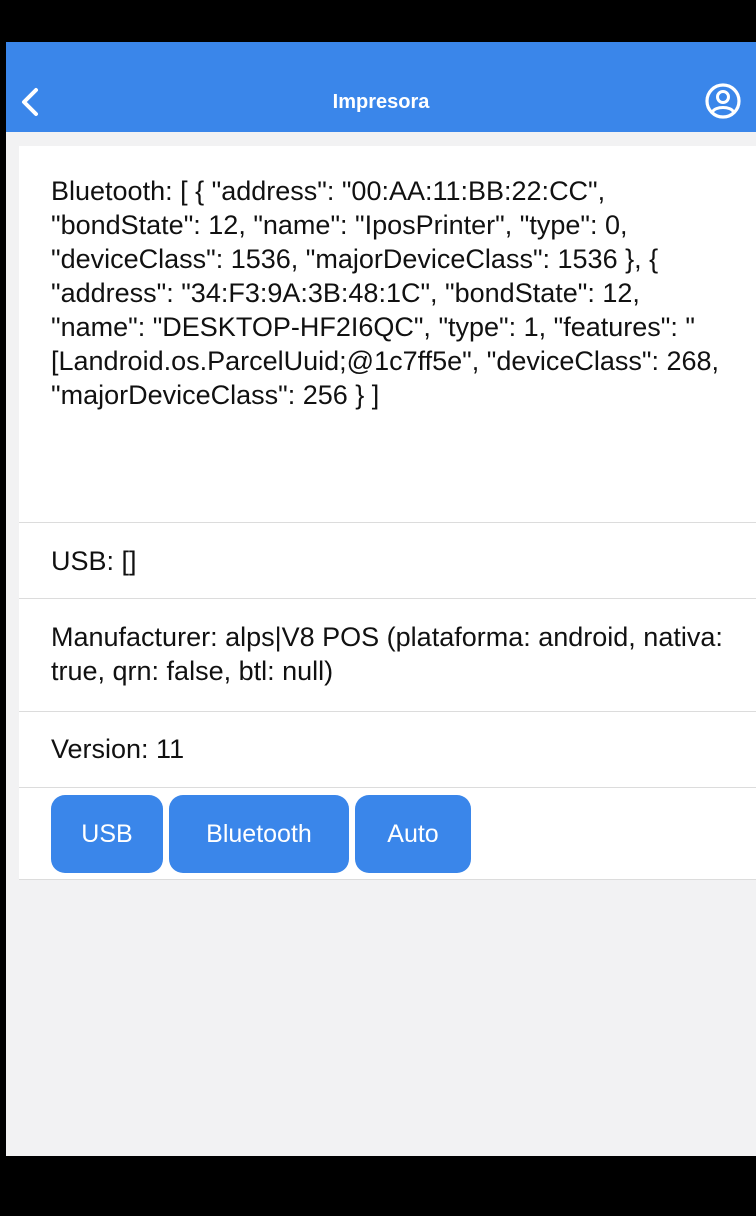  Describe the element at coordinates (413, 834) in the screenshot. I see `auto-button: Auto` at that location.